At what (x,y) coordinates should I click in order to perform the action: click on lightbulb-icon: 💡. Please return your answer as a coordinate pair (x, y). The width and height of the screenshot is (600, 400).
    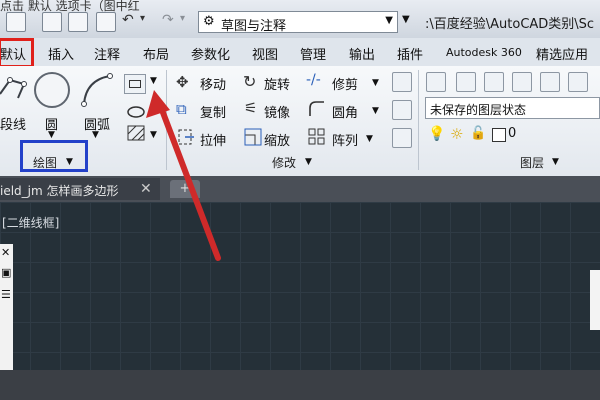
    Looking at the image, I should click on (436, 134).